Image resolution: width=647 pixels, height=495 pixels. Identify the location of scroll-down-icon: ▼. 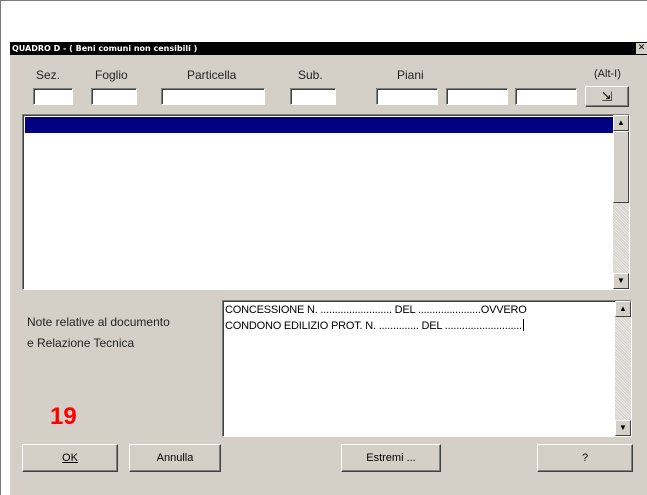
(621, 281).